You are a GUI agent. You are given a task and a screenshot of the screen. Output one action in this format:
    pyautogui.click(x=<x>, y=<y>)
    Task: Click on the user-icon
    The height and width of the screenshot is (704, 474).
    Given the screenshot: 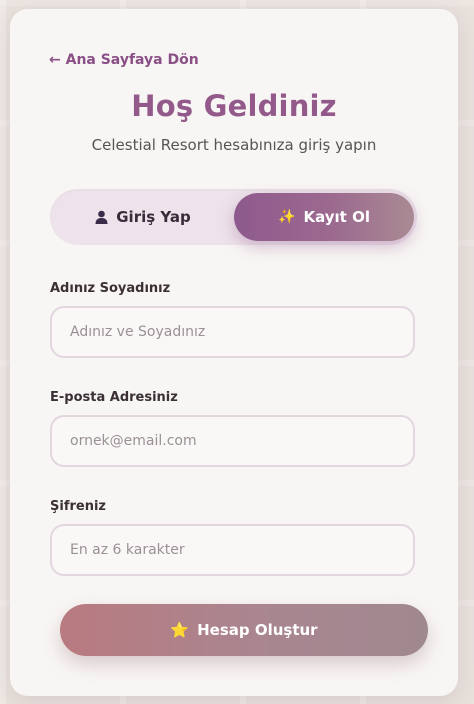 What is the action you would take?
    pyautogui.click(x=101, y=217)
    